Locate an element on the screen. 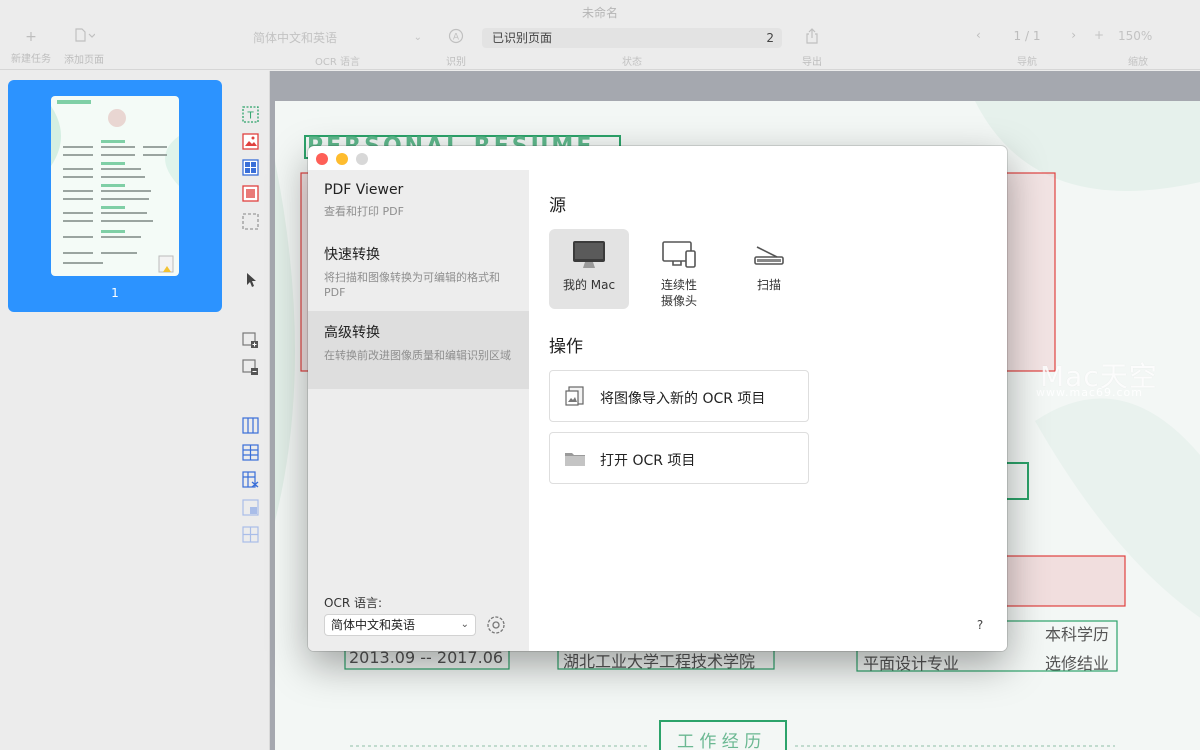 This screenshot has height=750, width=1200. add-column-separator-icon is located at coordinates (250, 425).